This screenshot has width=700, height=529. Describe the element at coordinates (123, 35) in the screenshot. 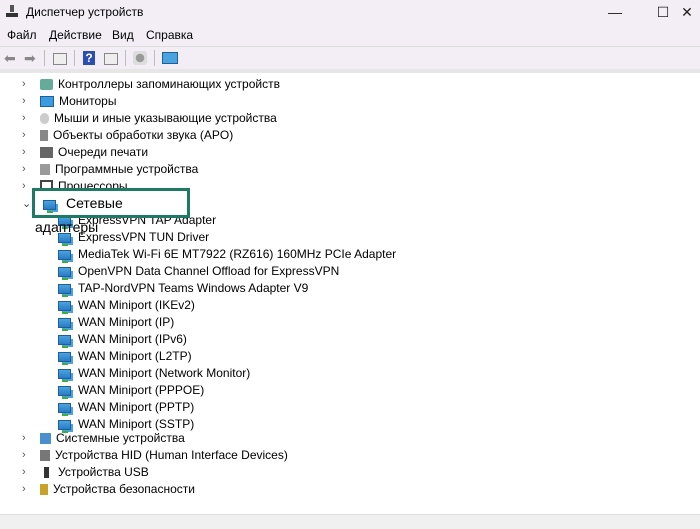

I see `menu-view: Вид` at that location.